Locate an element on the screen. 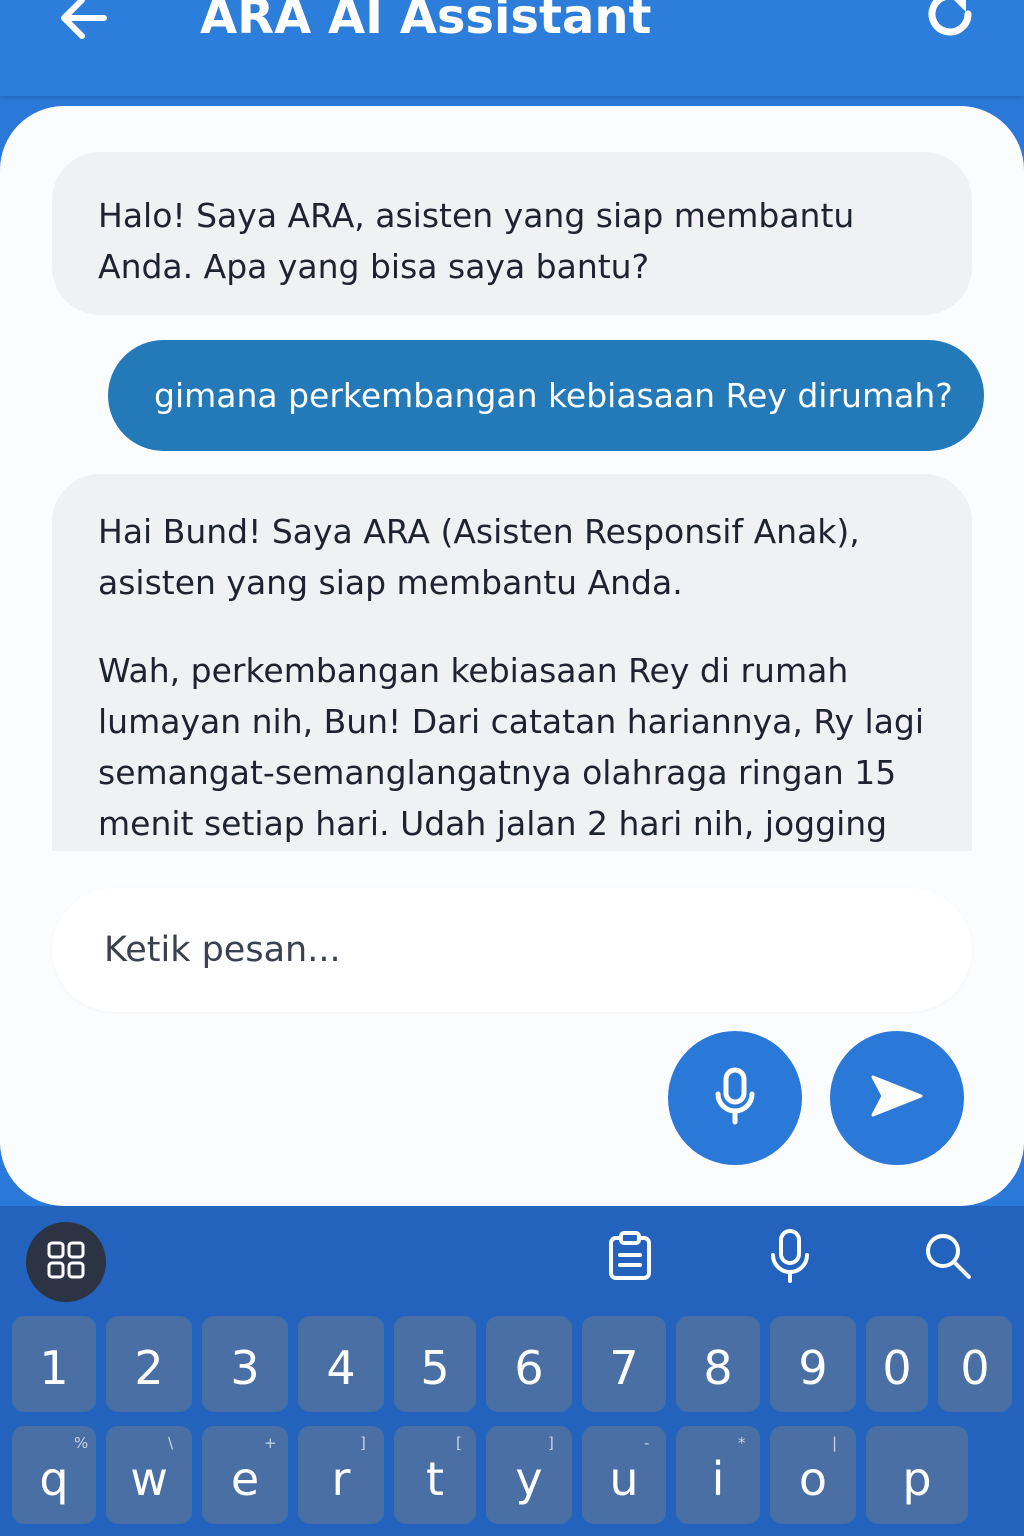 The width and height of the screenshot is (1024, 1536). clipboard-icon is located at coordinates (630, 1256).